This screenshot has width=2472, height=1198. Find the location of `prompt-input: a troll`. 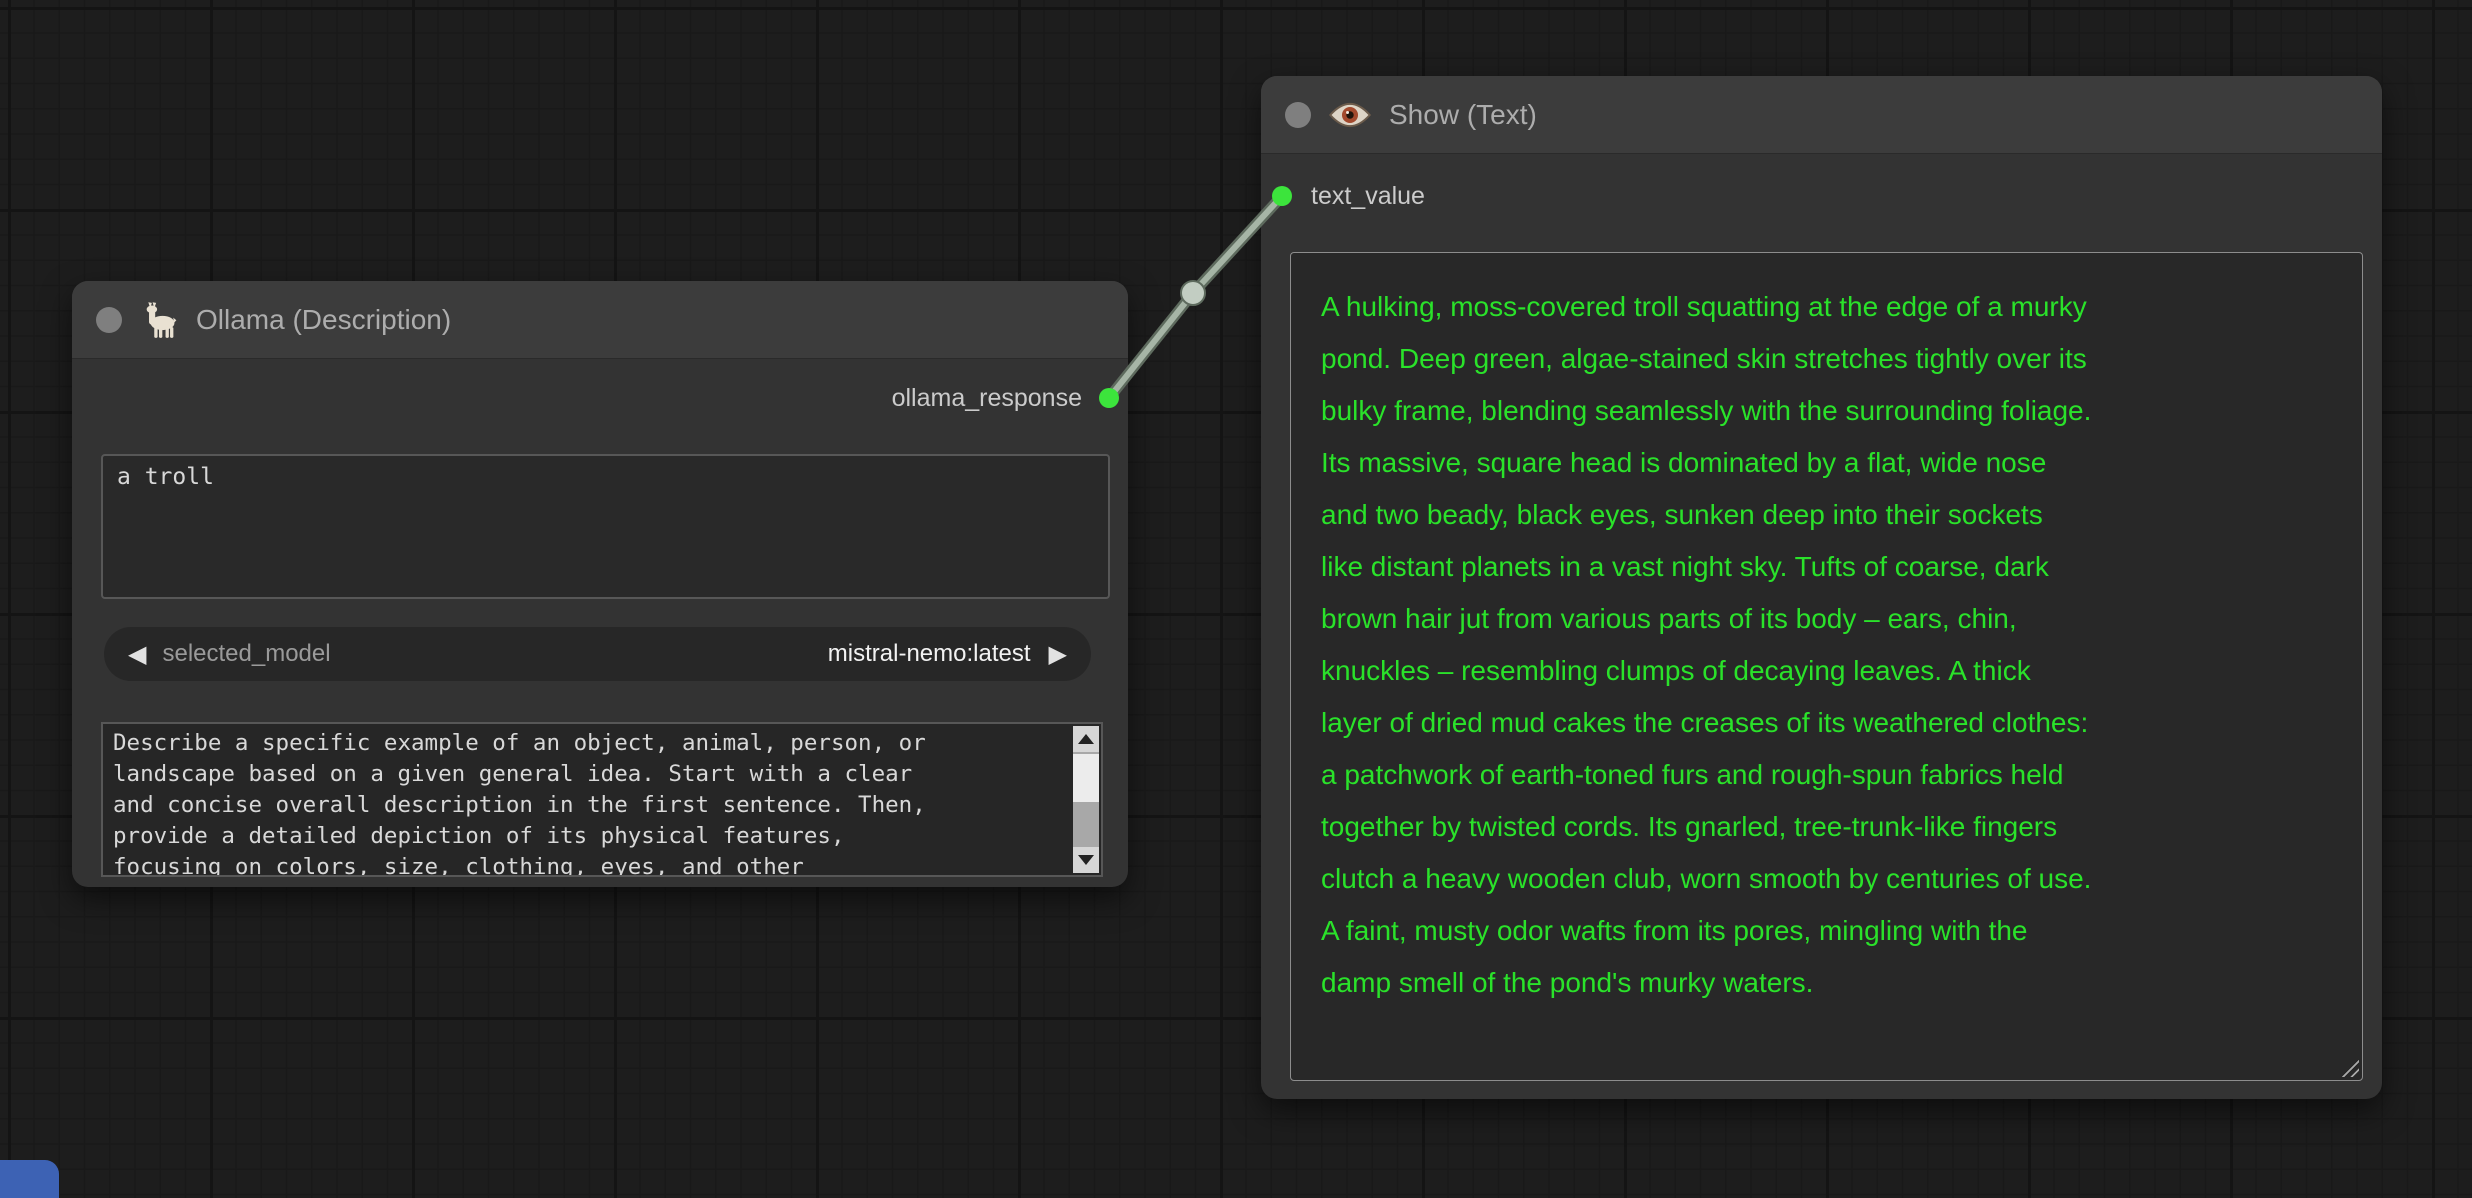

prompt-input: a troll is located at coordinates (605, 526).